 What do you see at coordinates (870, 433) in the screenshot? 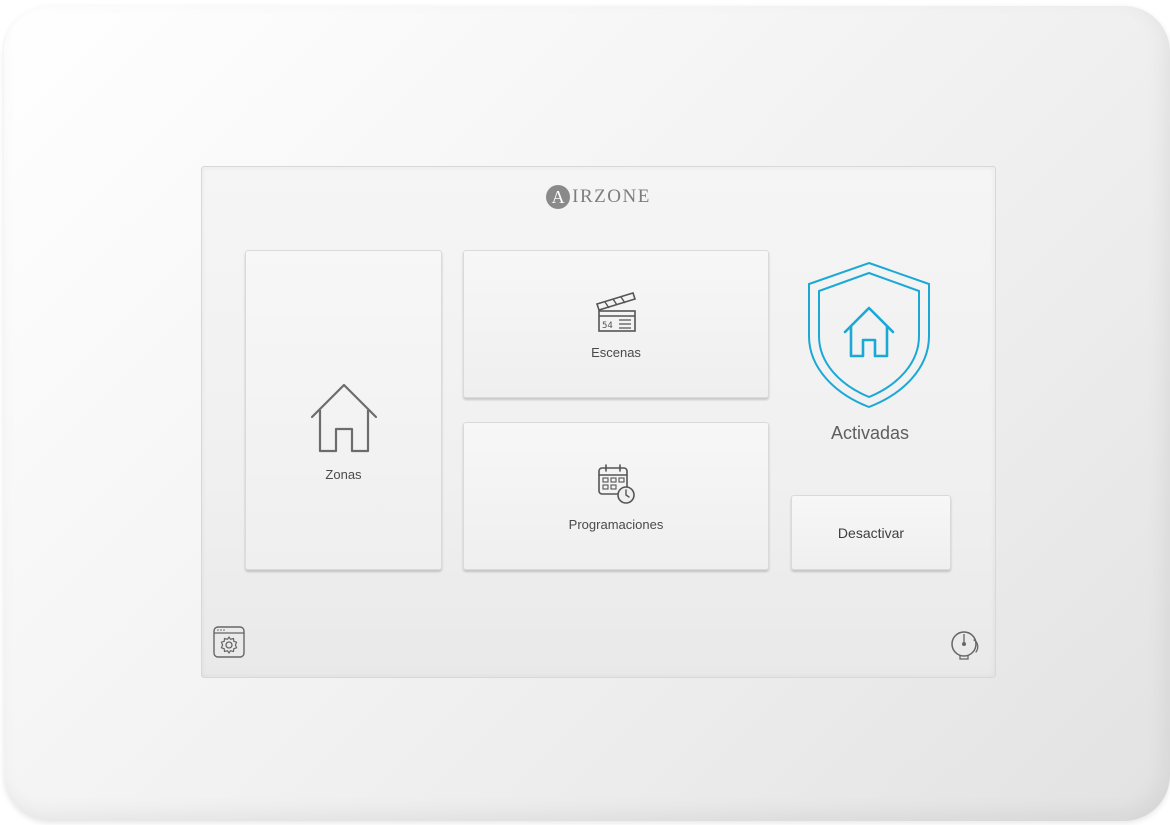
I see `security-status: Activadas` at bounding box center [870, 433].